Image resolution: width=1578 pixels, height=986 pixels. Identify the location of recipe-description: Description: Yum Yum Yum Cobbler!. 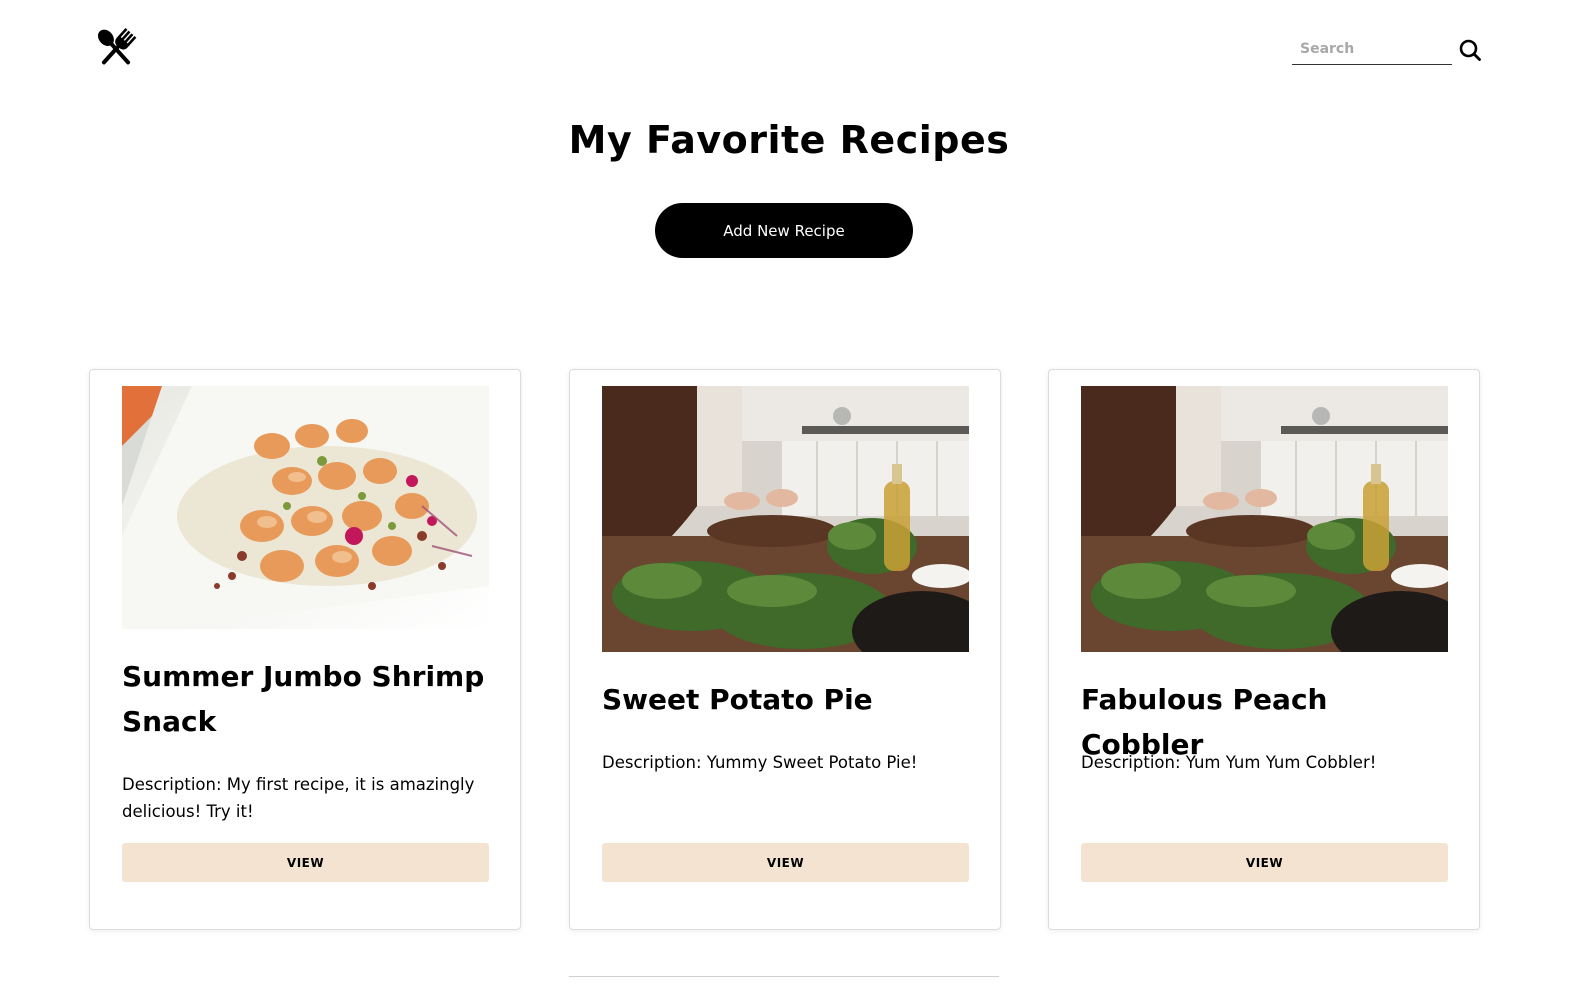
(1229, 762).